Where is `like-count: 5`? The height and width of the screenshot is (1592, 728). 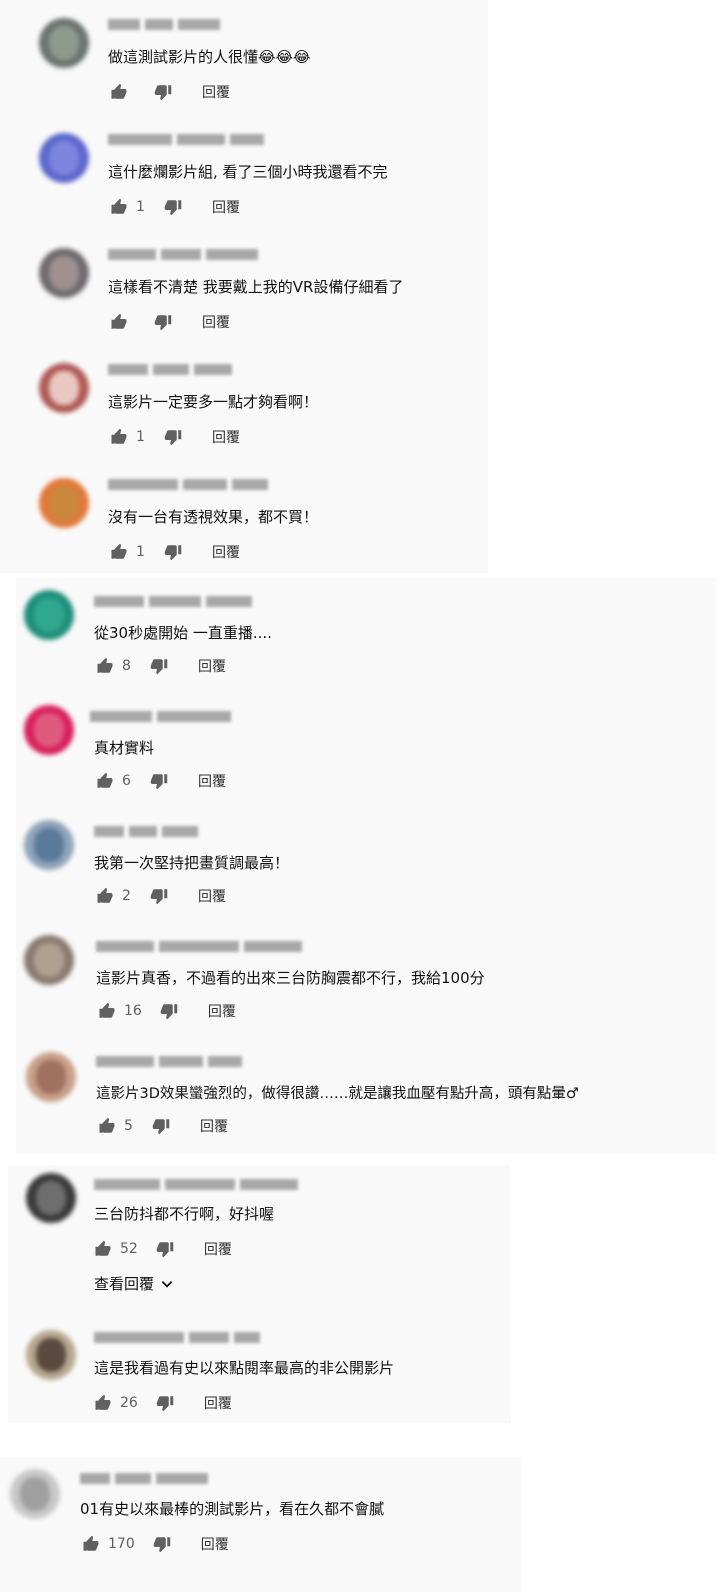 like-count: 5 is located at coordinates (128, 1126).